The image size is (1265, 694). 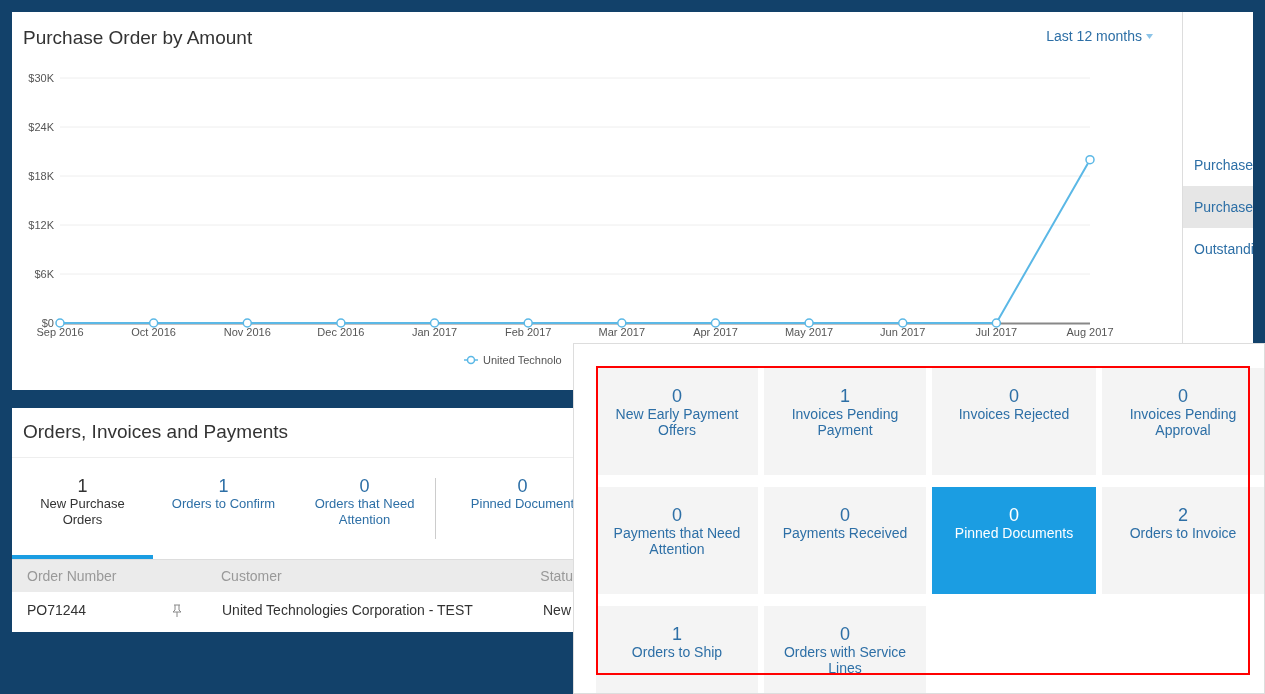 I want to click on chart-title: Purchase Order by Amount, so click(x=138, y=38).